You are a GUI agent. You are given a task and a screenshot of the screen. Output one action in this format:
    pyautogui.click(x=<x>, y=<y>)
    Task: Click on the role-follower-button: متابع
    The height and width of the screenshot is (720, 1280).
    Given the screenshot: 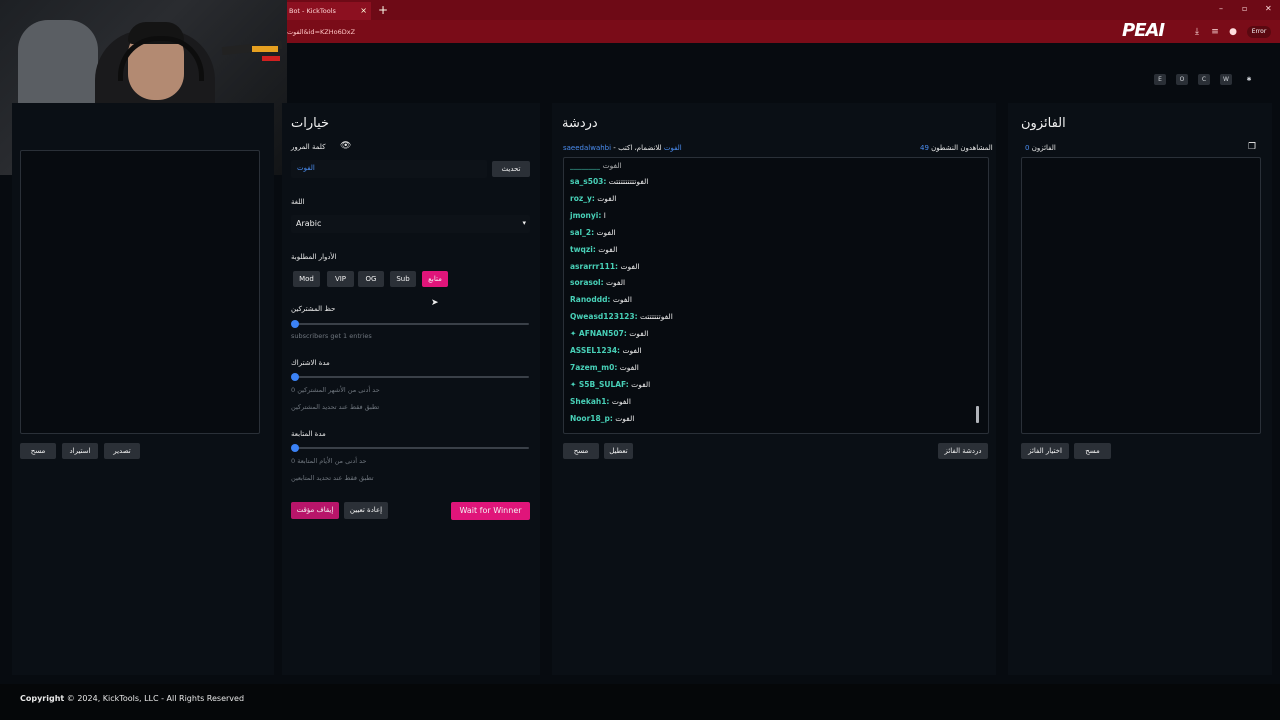 What is the action you would take?
    pyautogui.click(x=435, y=279)
    